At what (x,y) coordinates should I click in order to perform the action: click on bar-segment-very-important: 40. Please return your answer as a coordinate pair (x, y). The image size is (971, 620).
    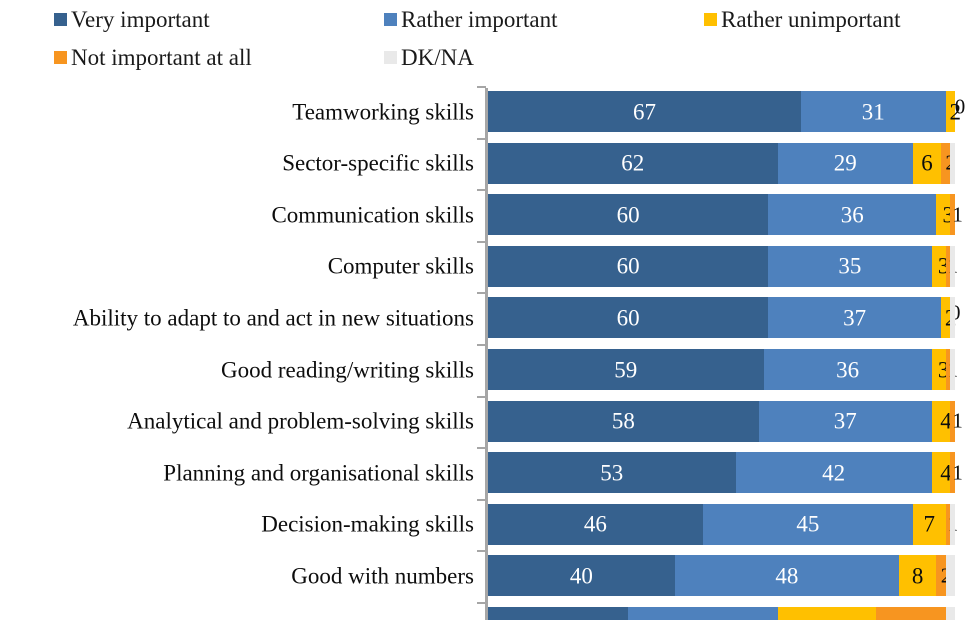
    Looking at the image, I should click on (581, 576).